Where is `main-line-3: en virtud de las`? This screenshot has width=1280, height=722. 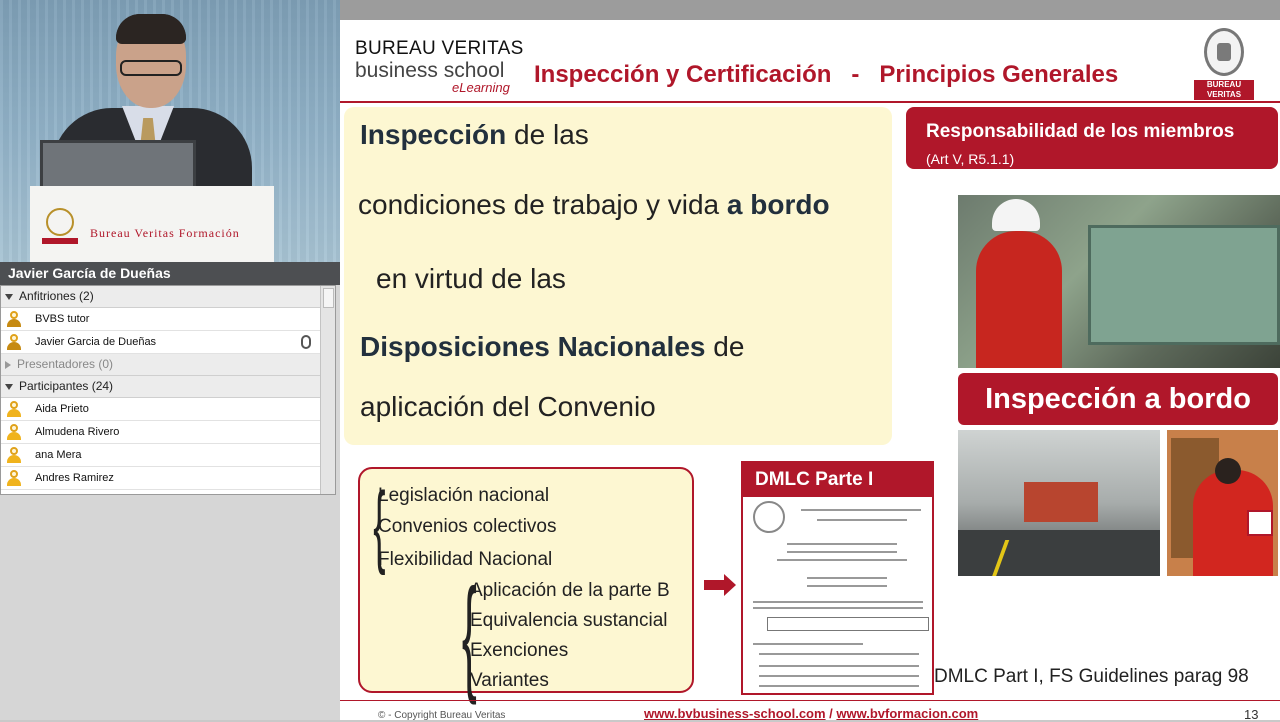
main-line-3: en virtud de las is located at coordinates (471, 278).